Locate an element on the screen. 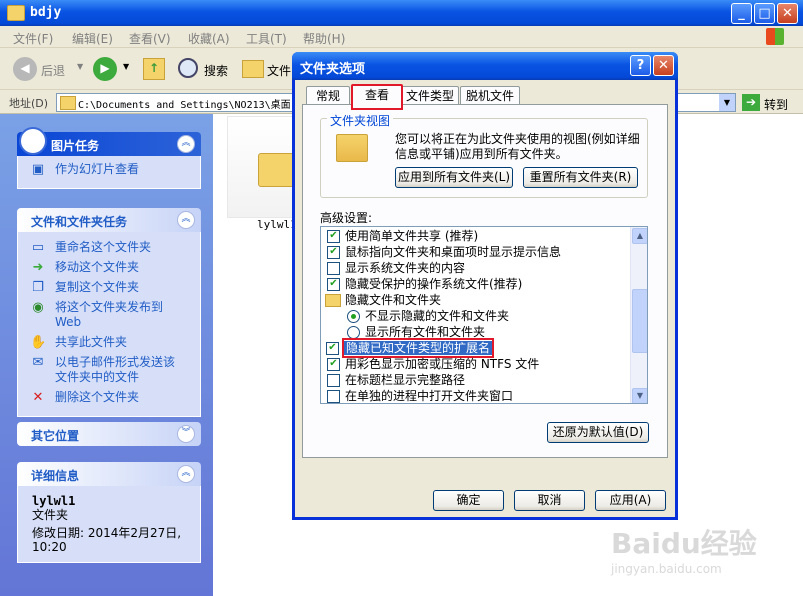 This screenshot has width=803, height=596. up-folder-icon: ↑ is located at coordinates (154, 69).